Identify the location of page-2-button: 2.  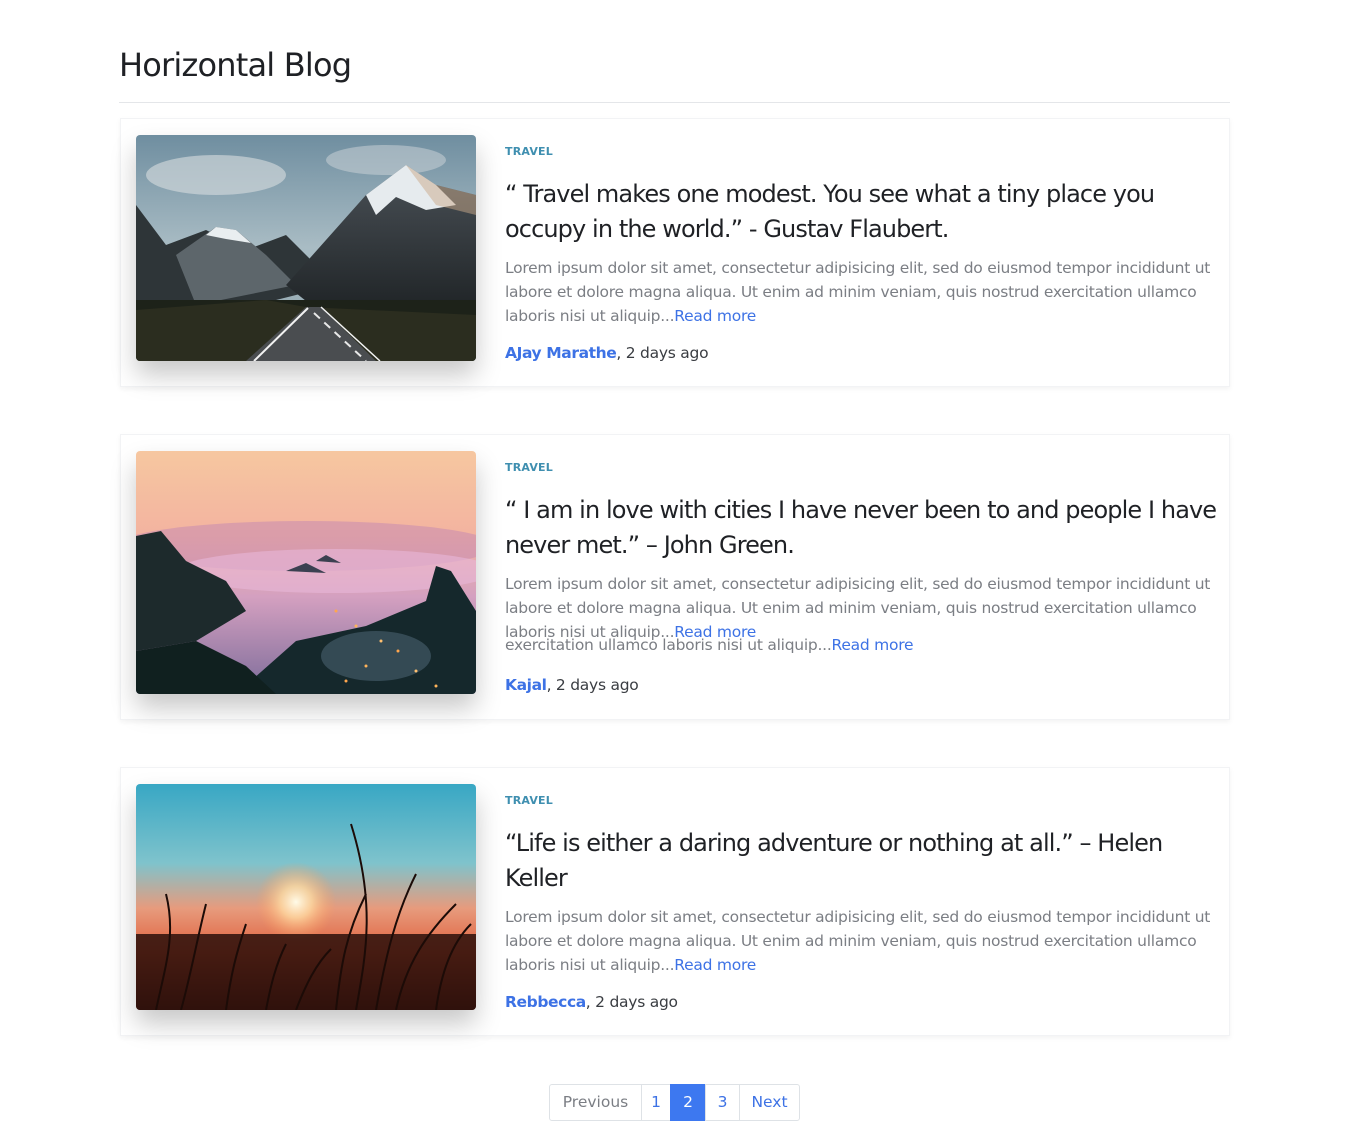
(688, 1102).